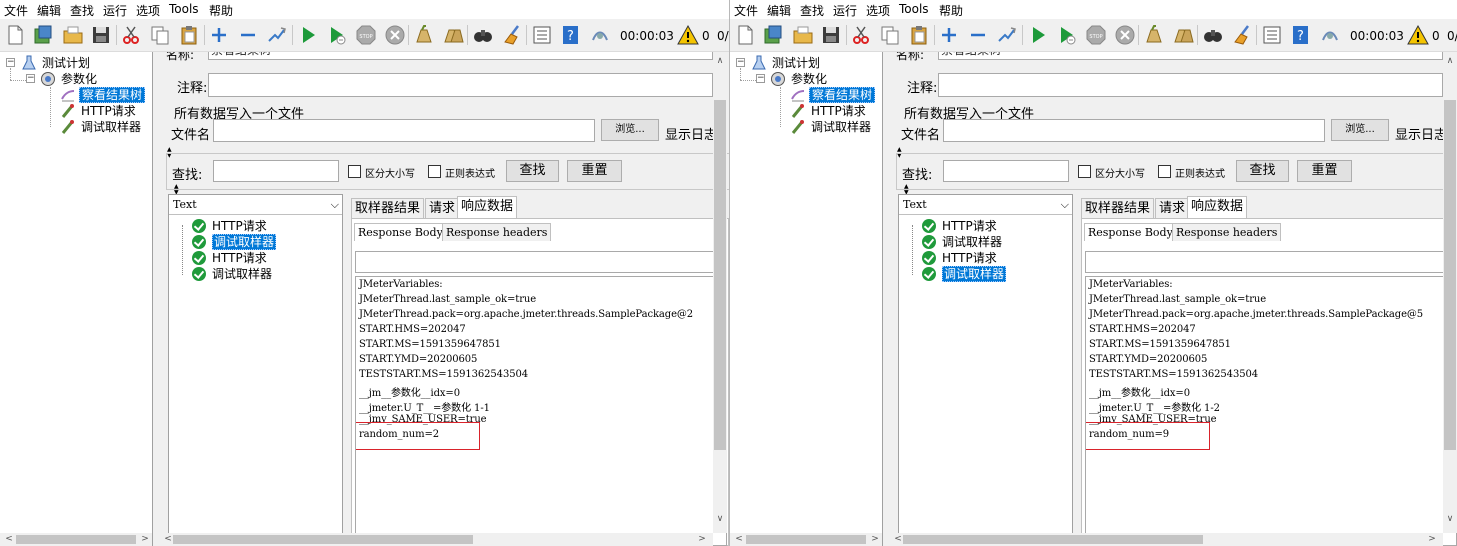 The image size is (1457, 546). Describe the element at coordinates (688, 35) in the screenshot. I see `warning-icon` at that location.